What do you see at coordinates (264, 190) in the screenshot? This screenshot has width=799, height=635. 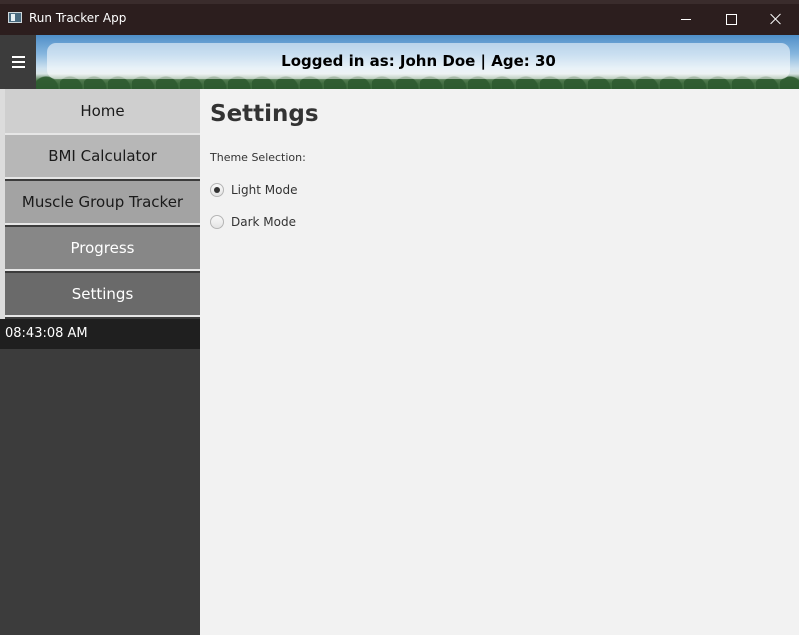 I see `light-mode-label: Light Mode` at bounding box center [264, 190].